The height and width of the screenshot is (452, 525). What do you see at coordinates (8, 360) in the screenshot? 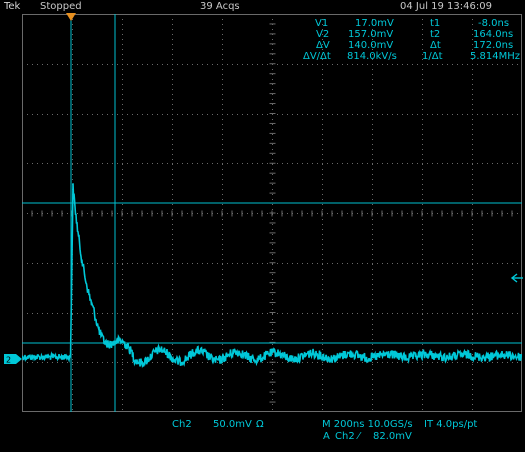
I see `svg-text: 2` at bounding box center [8, 360].